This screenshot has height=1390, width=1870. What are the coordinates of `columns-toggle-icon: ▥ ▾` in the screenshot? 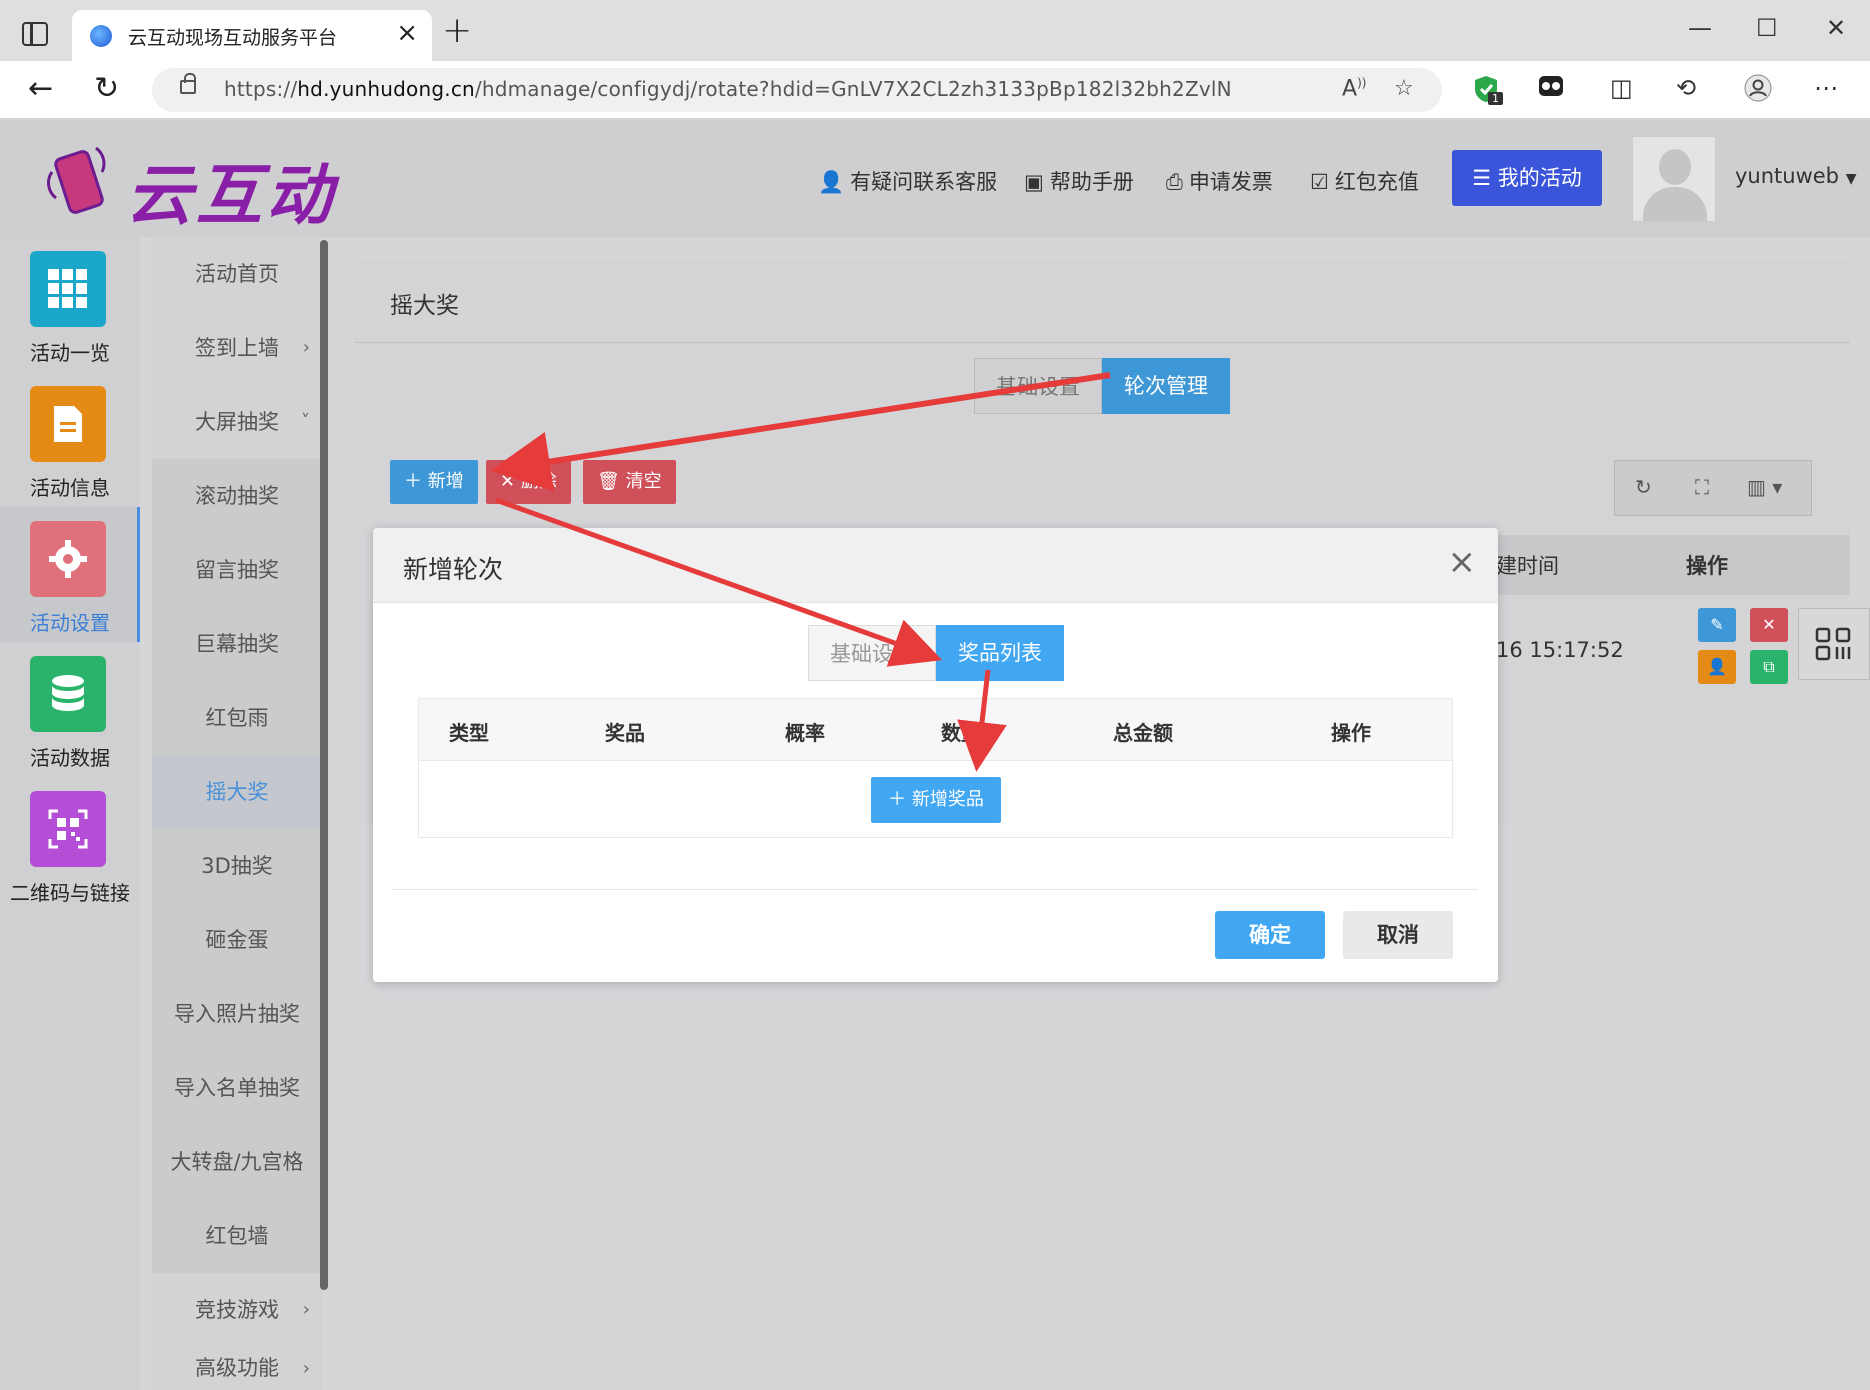 It's located at (1764, 487).